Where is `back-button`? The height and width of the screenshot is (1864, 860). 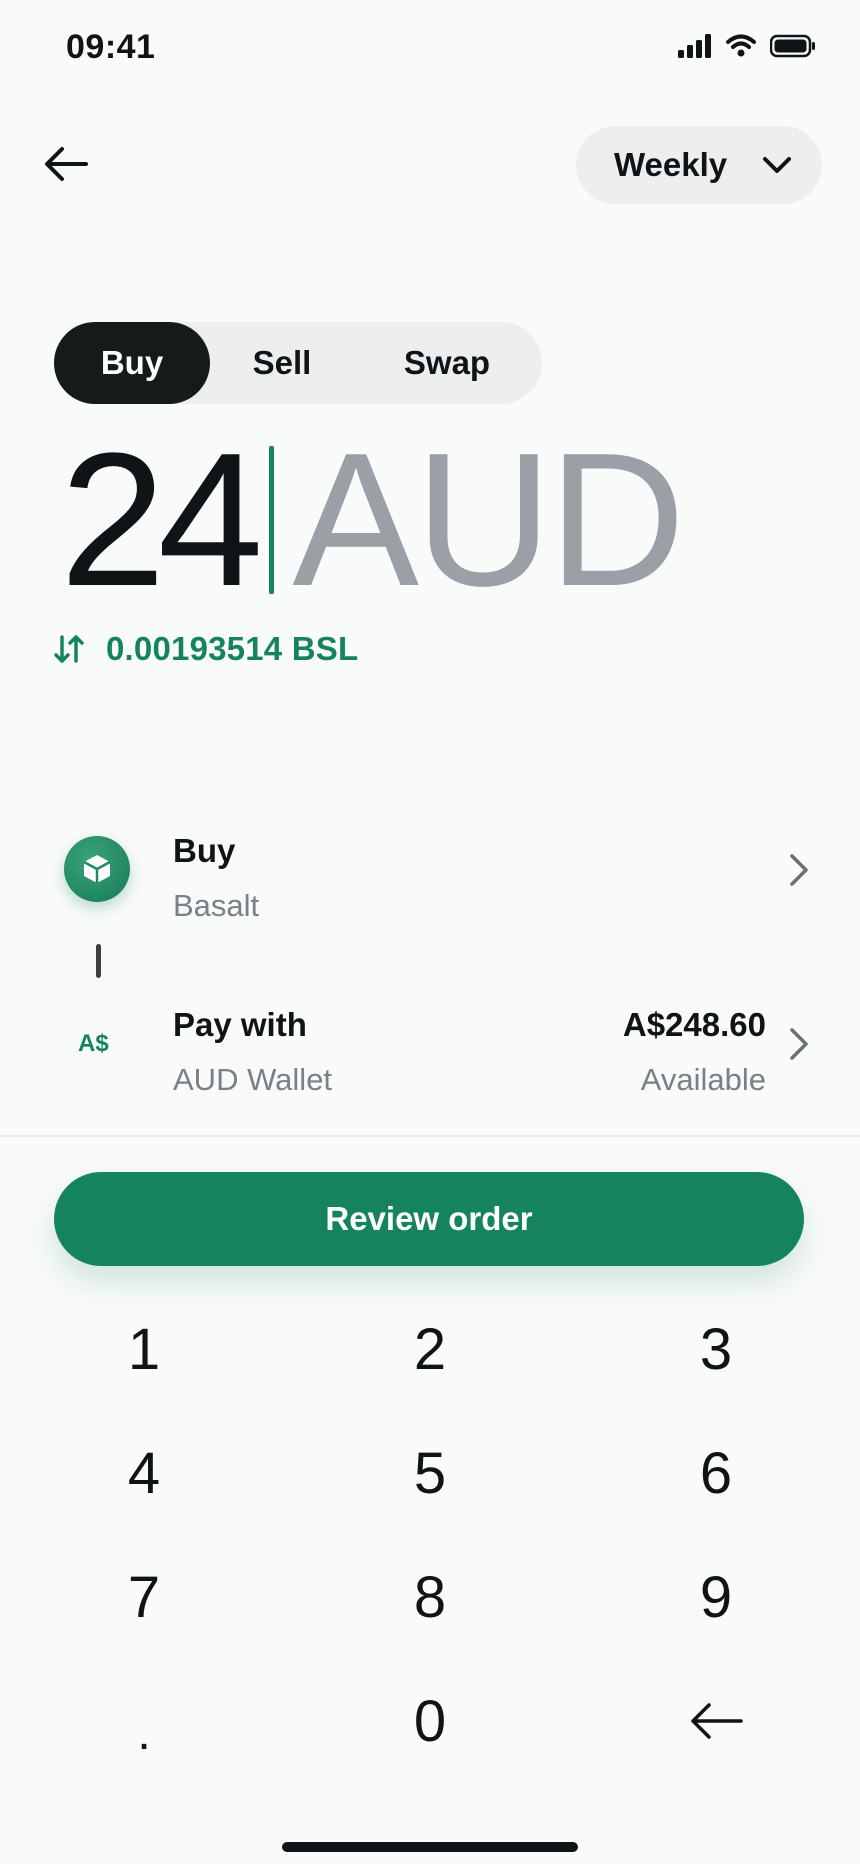 back-button is located at coordinates (66, 164).